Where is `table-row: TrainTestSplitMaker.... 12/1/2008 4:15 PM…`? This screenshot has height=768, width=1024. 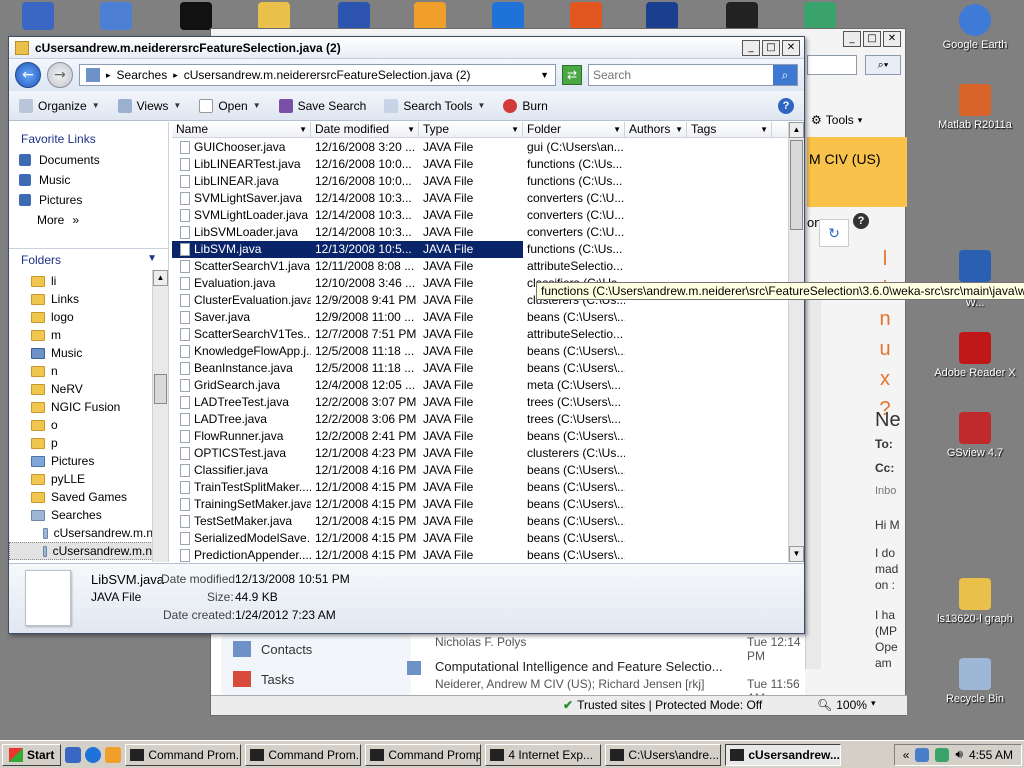
table-row: TrainTestSplitMaker.... 12/1/2008 4:15 PM… is located at coordinates (480, 487).